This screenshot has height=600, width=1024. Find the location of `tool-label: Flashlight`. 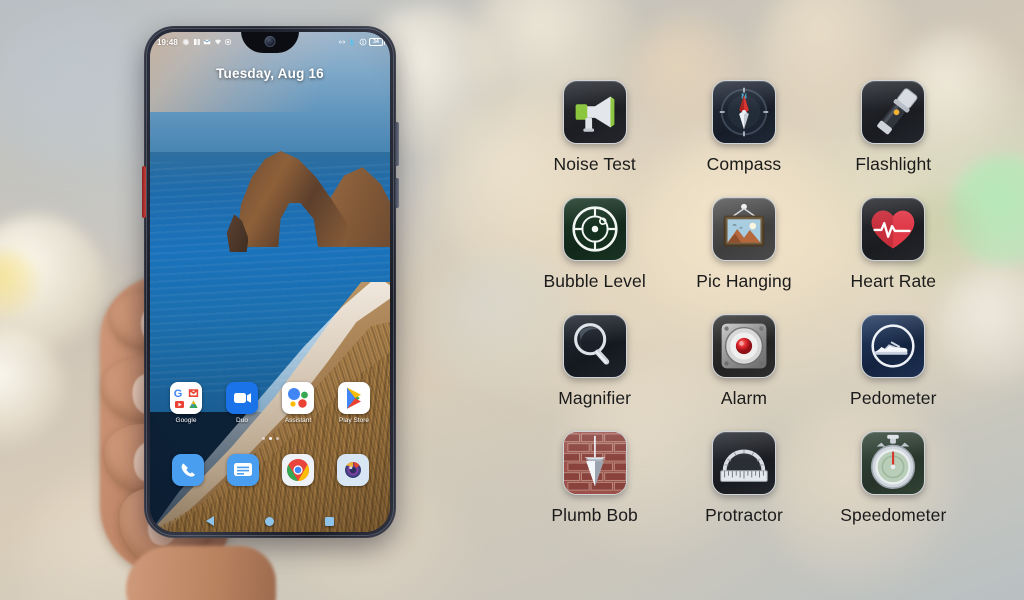

tool-label: Flashlight is located at coordinates (893, 164).